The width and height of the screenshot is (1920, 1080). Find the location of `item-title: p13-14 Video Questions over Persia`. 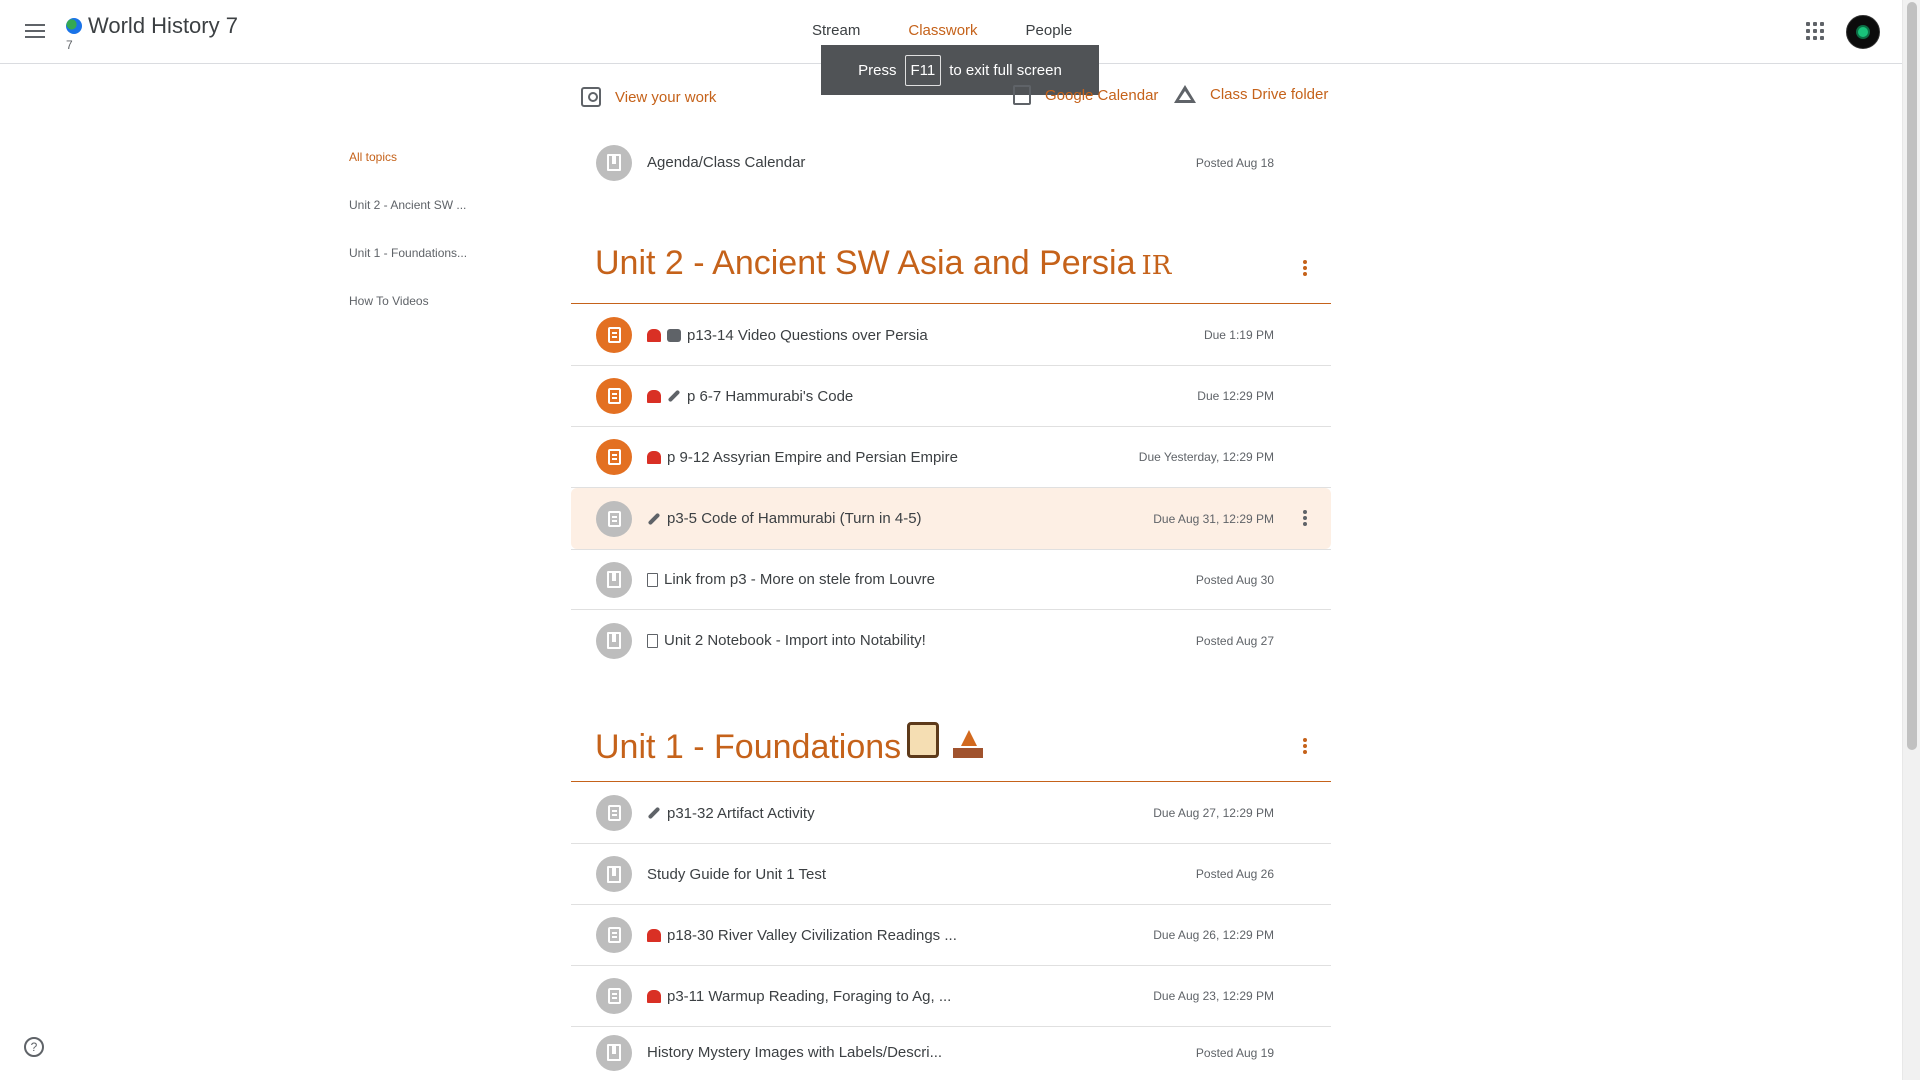

item-title: p13-14 Video Questions over Persia is located at coordinates (807, 335).